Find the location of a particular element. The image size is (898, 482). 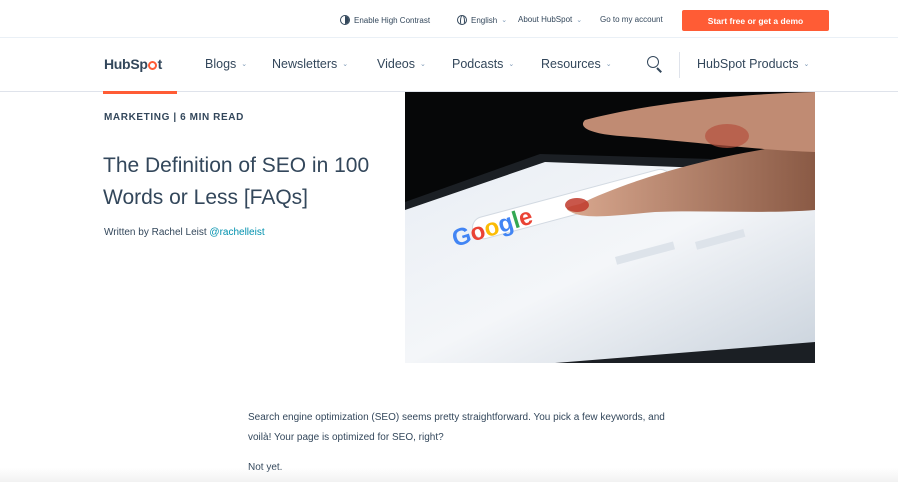

author-name: Written by Rachel Leist is located at coordinates (155, 232).